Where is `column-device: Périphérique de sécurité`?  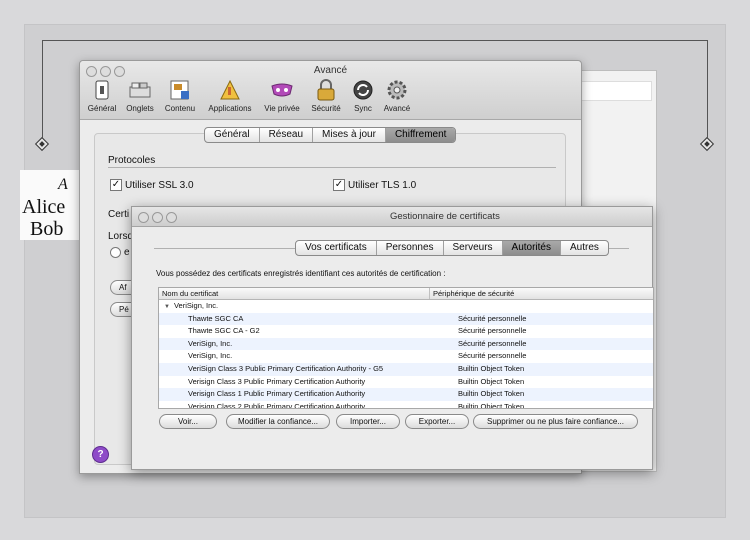
column-device: Périphérique de sécurité is located at coordinates (472, 293).